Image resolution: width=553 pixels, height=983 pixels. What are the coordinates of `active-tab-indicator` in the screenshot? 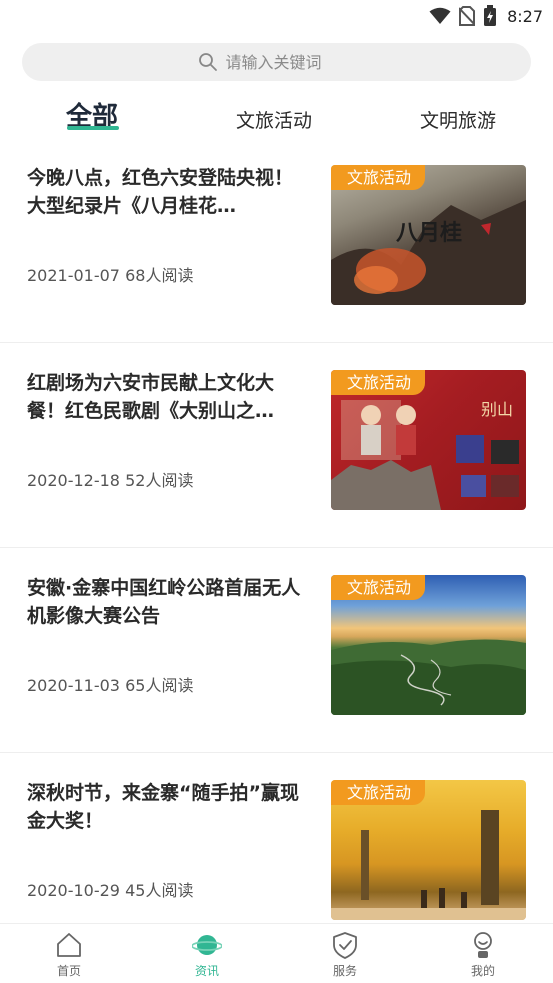 It's located at (93, 128).